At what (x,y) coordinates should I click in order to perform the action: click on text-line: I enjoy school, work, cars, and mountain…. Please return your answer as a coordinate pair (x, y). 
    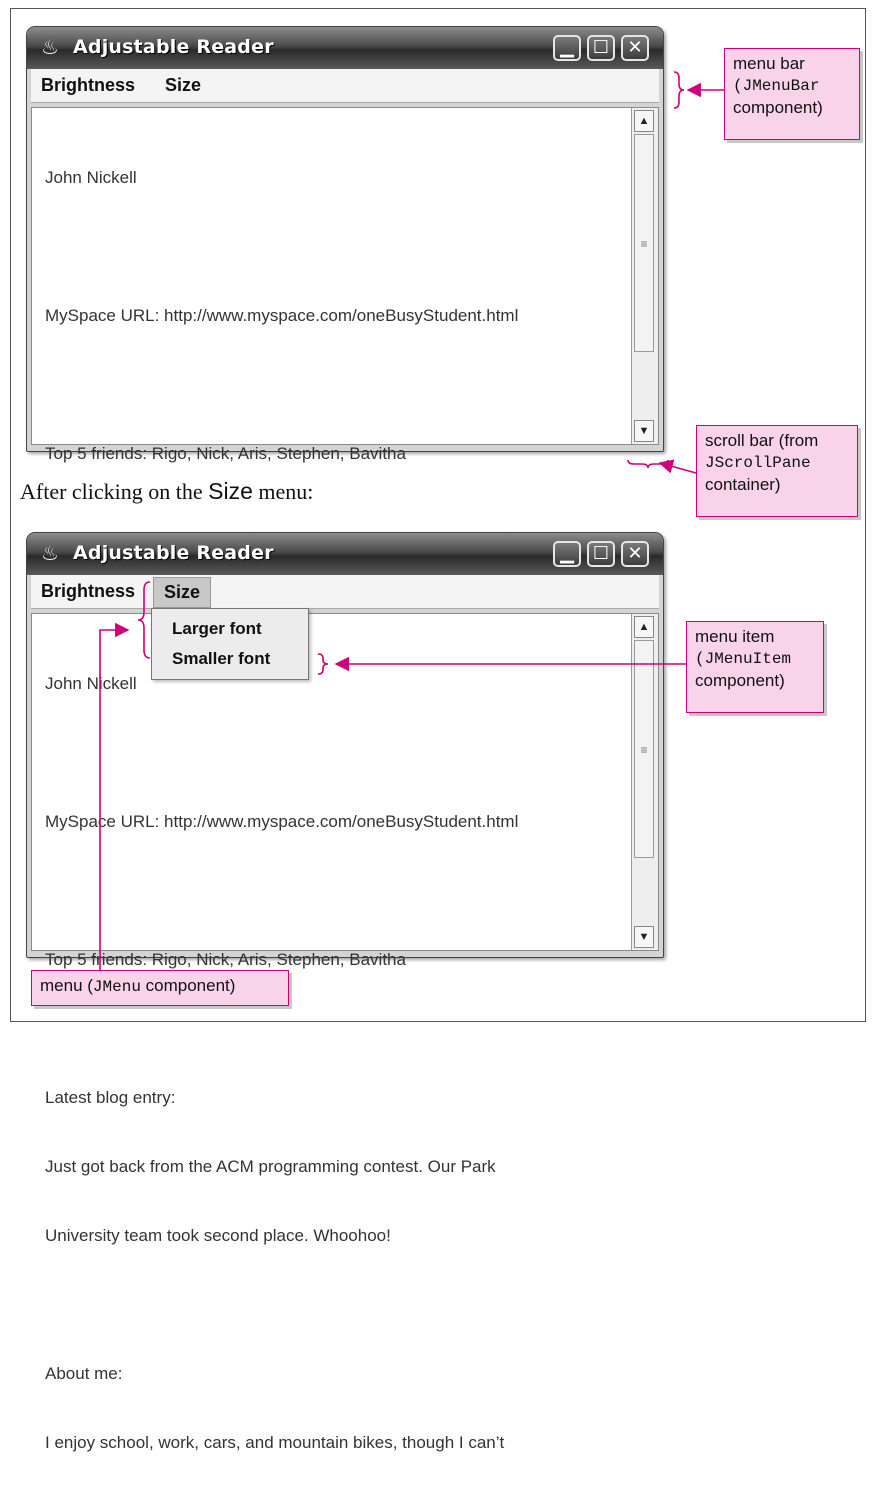
    Looking at the image, I should click on (275, 1442).